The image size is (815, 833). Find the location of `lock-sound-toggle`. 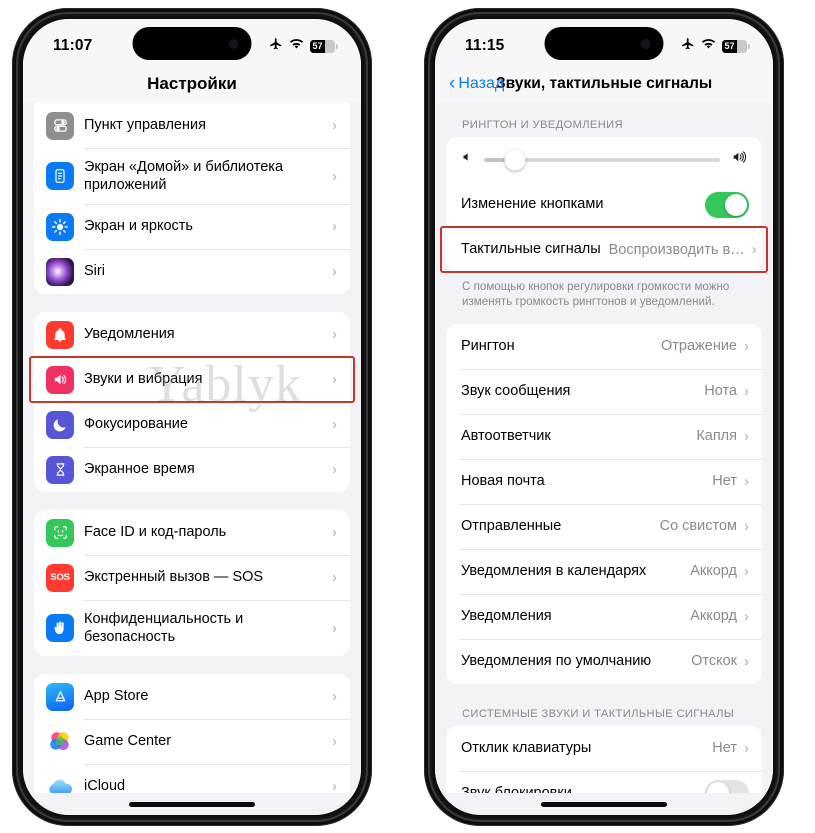

lock-sound-toggle is located at coordinates (727, 786).